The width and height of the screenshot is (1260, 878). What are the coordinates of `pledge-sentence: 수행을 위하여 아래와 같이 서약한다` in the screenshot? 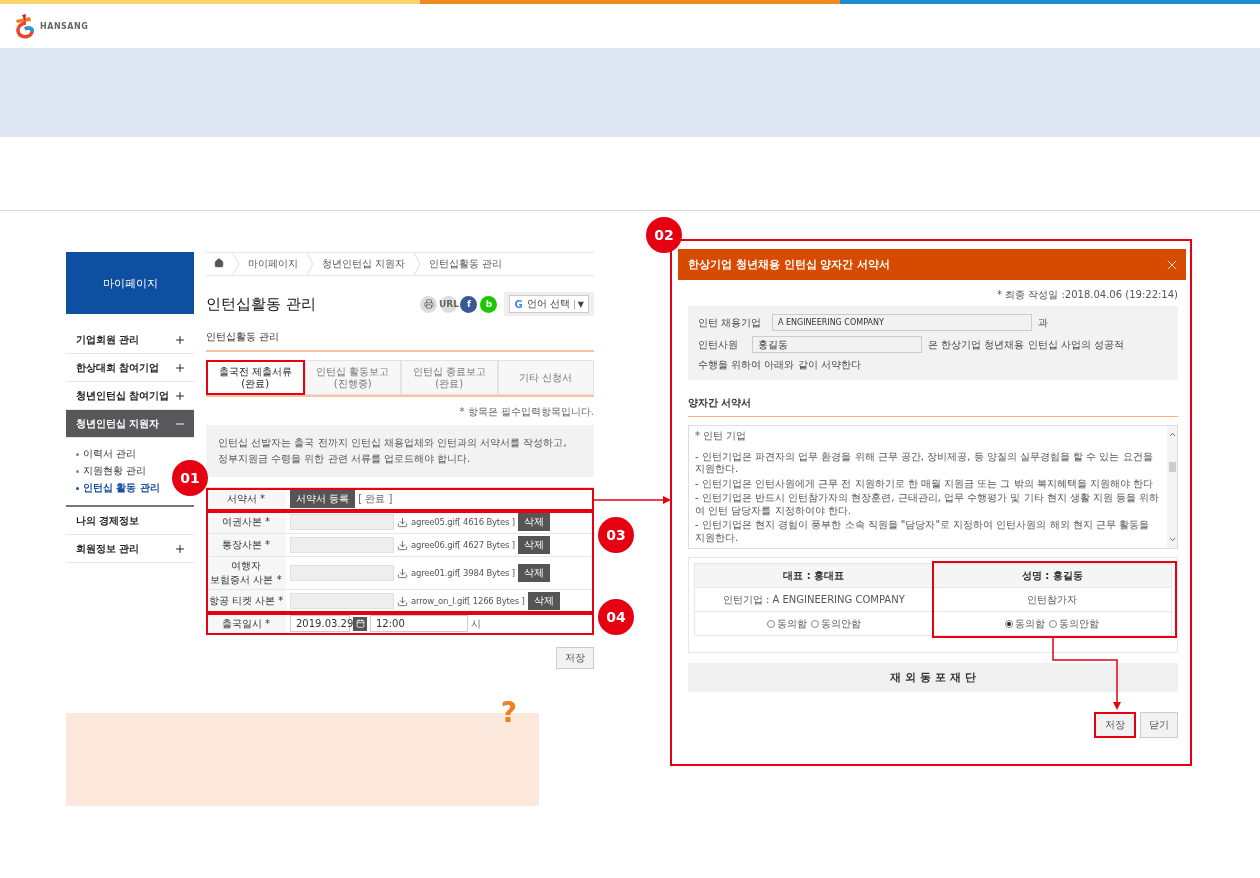 It's located at (780, 365).